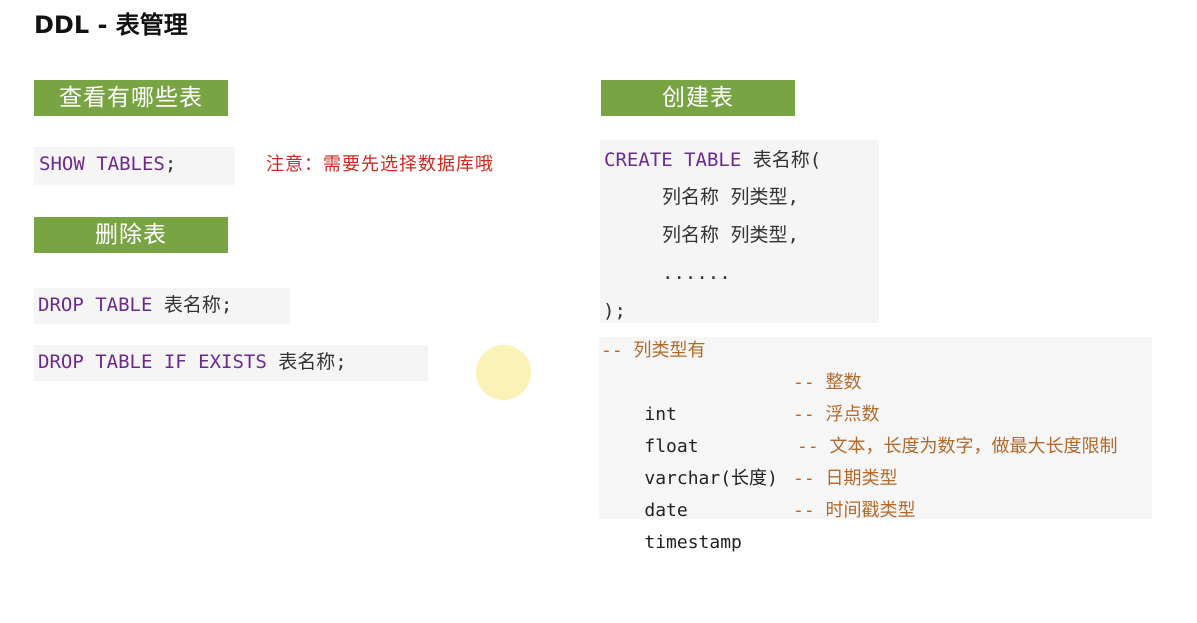 This screenshot has width=1197, height=623. What do you see at coordinates (693, 542) in the screenshot?
I see `type-name: timestamp` at bounding box center [693, 542].